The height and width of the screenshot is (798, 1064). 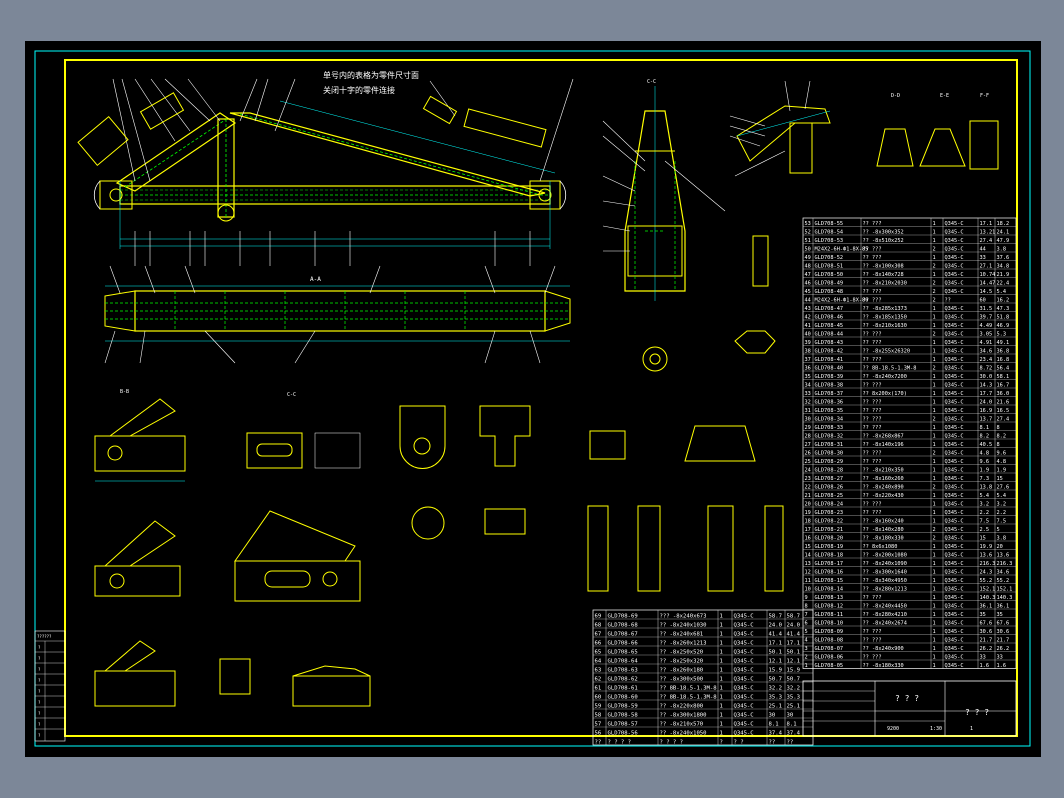 I want to click on right-part-row-cell: 27.4, so click(x=986, y=241).